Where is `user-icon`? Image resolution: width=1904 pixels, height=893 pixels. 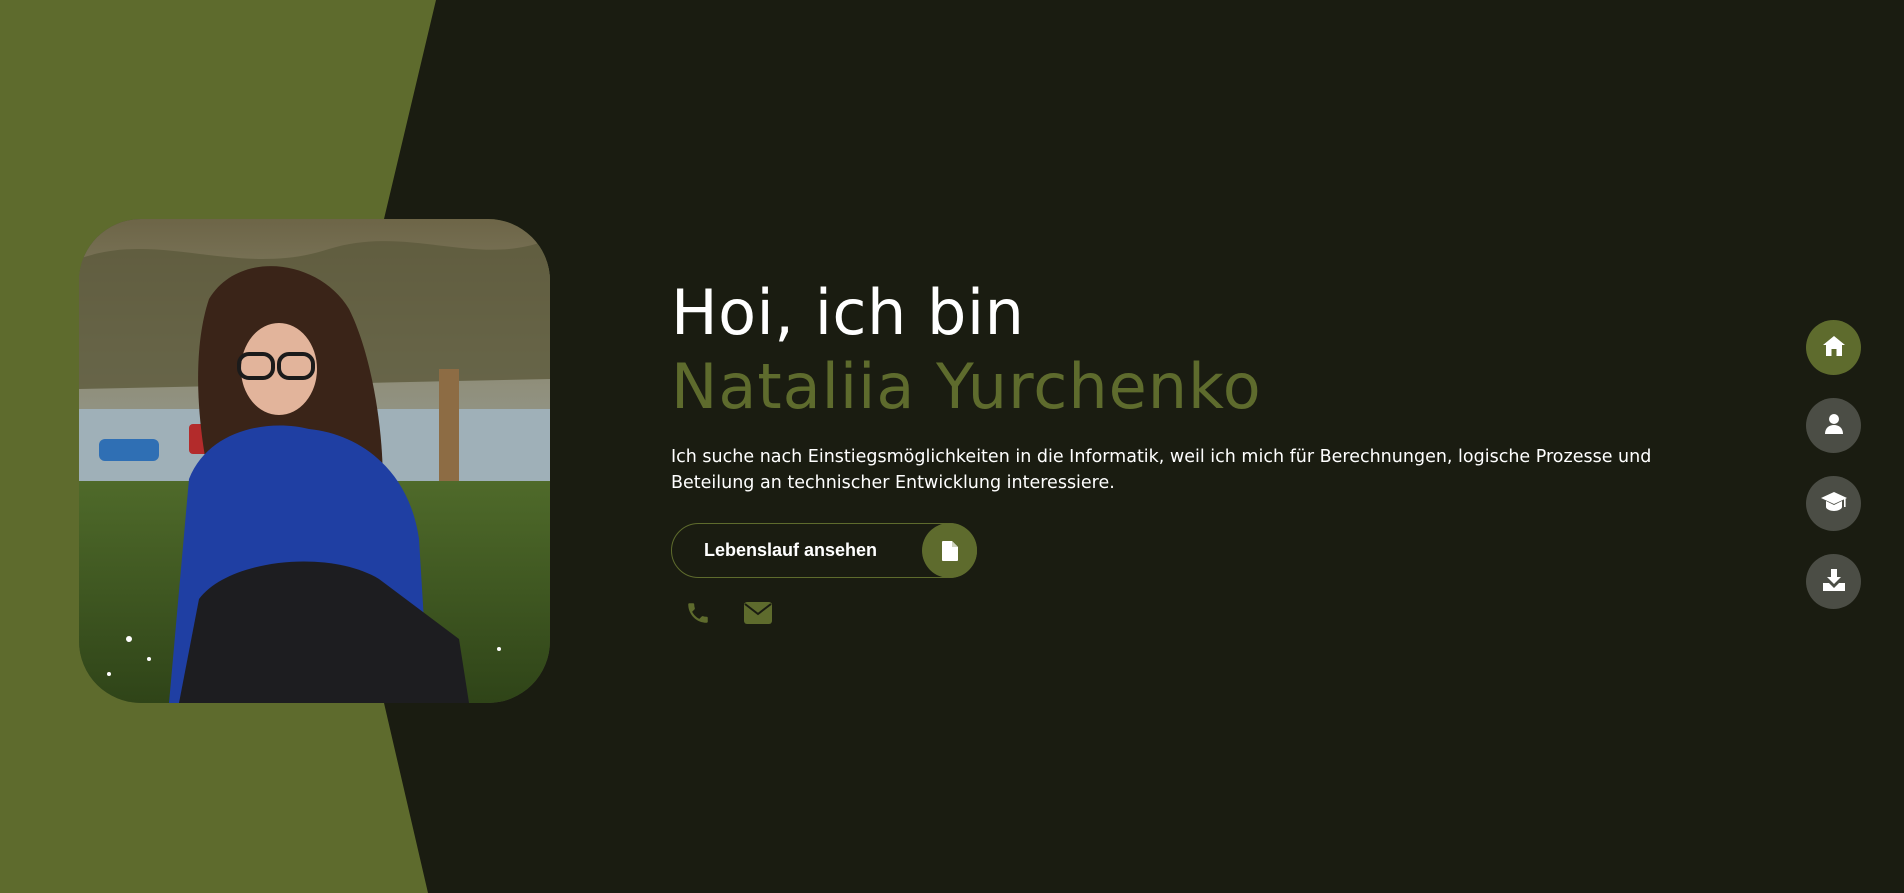
user-icon is located at coordinates (1833, 425).